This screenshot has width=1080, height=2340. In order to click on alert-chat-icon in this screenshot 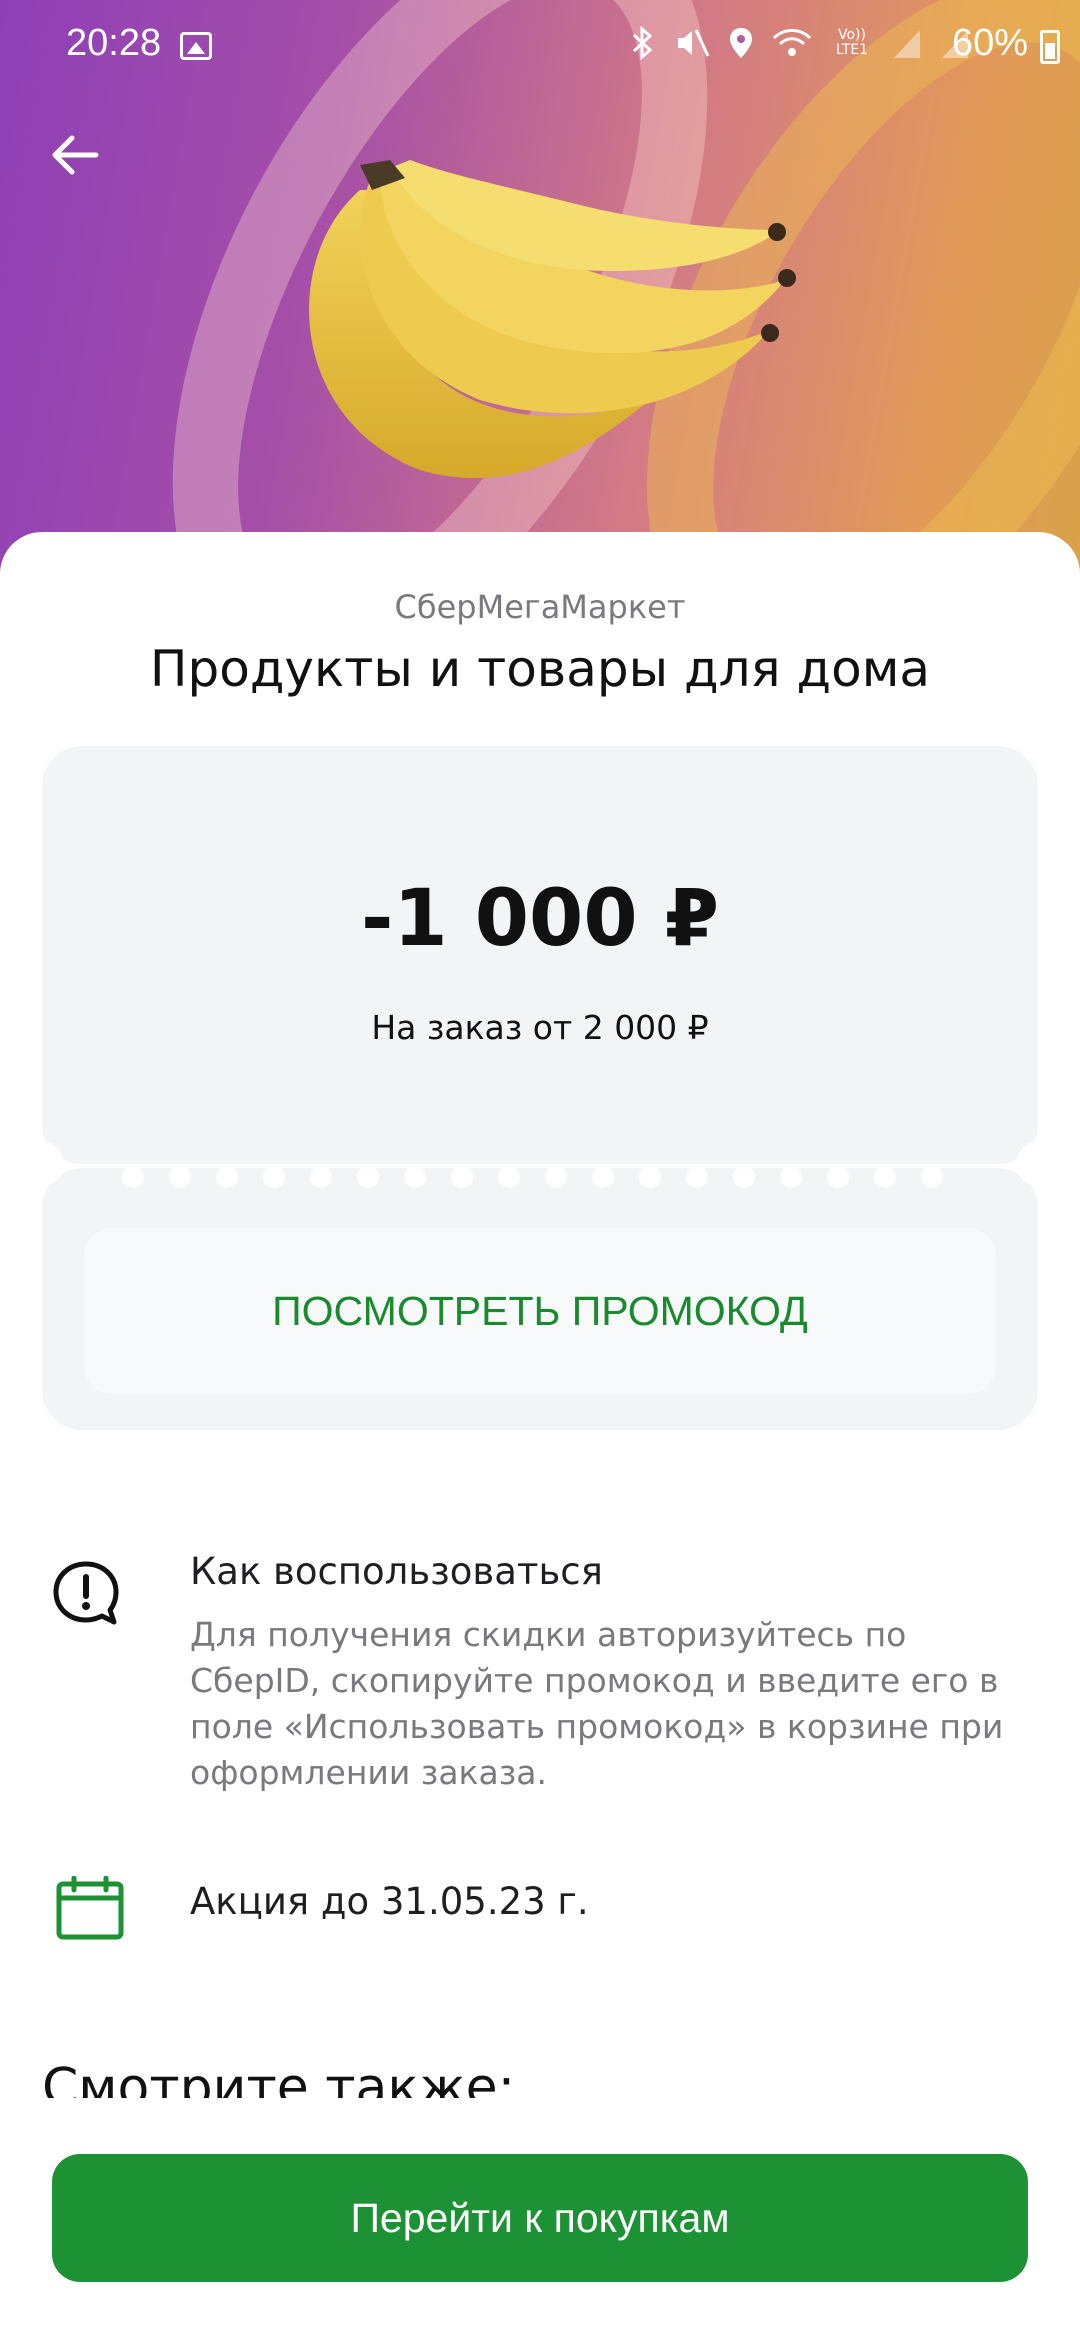, I will do `click(86, 1593)`.